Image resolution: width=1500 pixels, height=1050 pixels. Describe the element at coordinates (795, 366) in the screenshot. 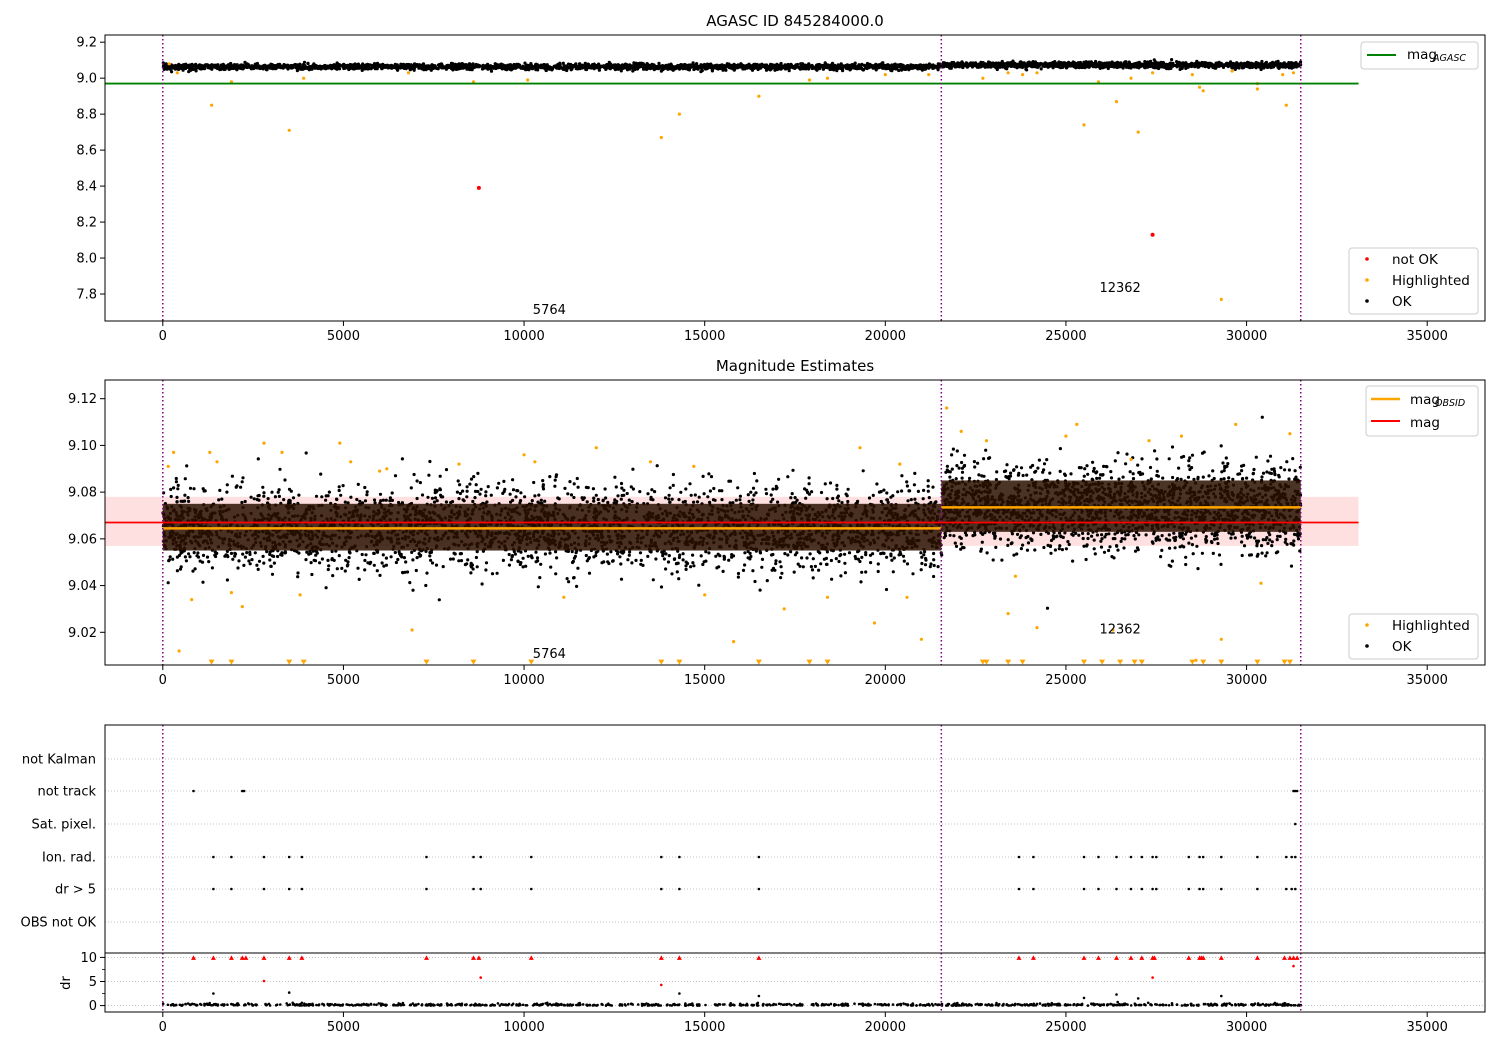

I see `estimates-panel-title: Magnitude Estimates` at that location.